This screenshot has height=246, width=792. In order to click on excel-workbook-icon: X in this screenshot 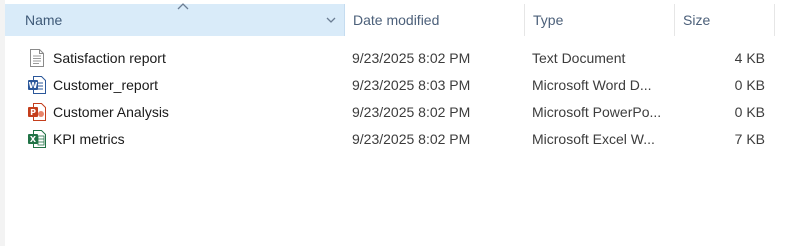, I will do `click(37, 139)`.